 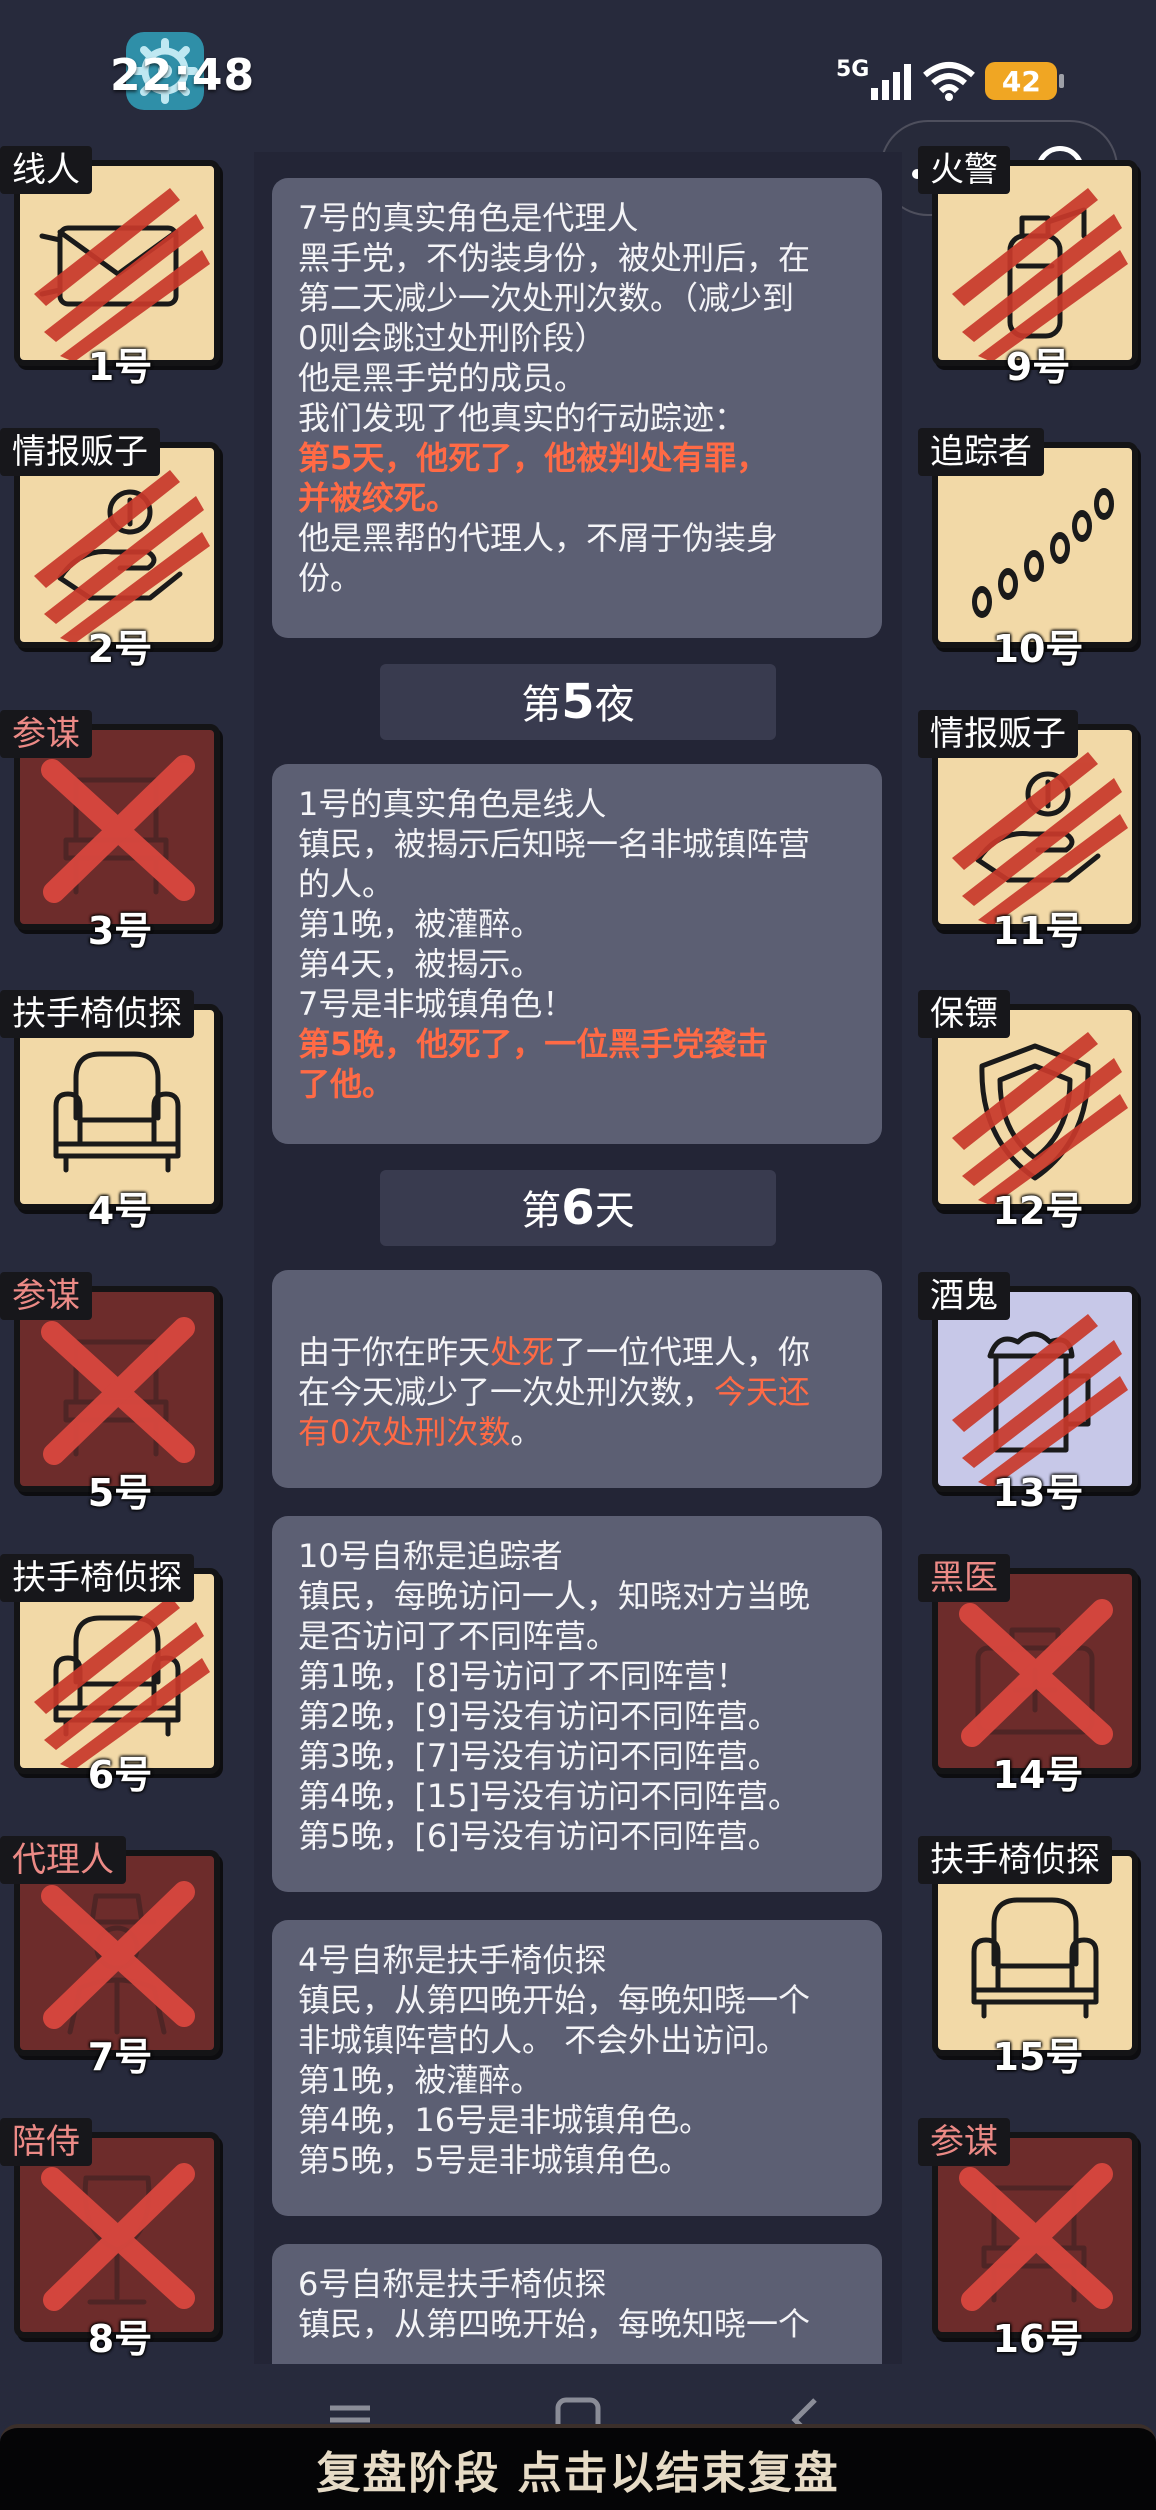 I want to click on player-card-10: 追踪者 10号, so click(x=1029, y=549).